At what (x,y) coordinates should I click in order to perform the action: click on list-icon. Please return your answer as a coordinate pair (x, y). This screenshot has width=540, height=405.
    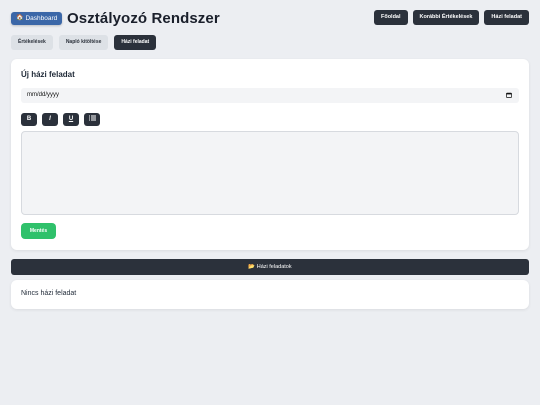
    Looking at the image, I should click on (92, 118).